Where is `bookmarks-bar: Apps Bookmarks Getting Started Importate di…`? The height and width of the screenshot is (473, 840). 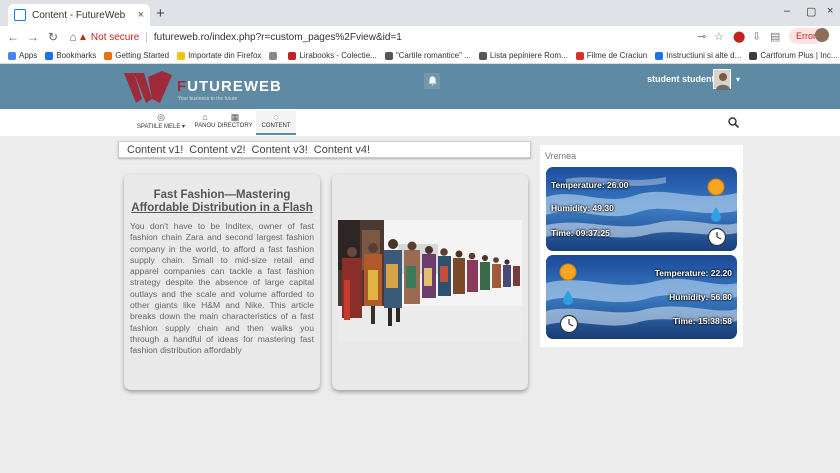 bookmarks-bar: Apps Bookmarks Getting Started Importate di… is located at coordinates (420, 56).